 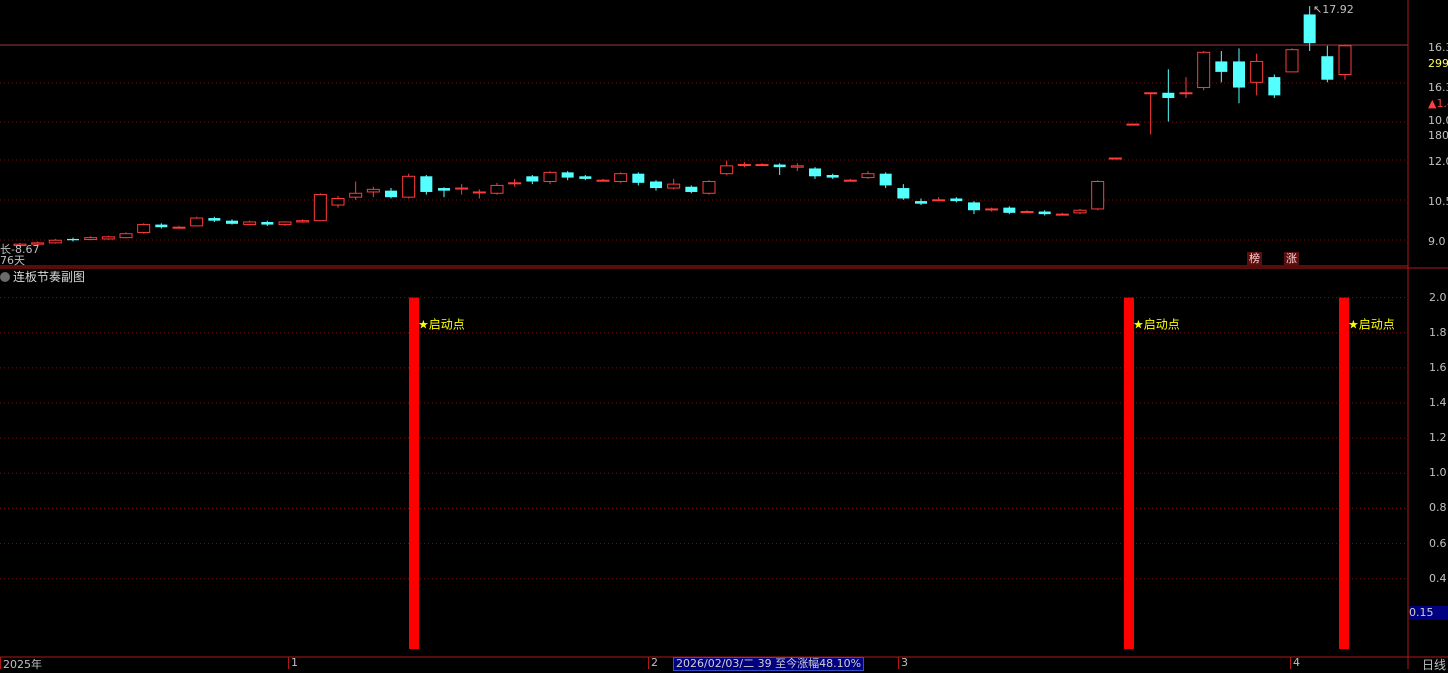 What do you see at coordinates (654, 662) in the screenshot?
I see `x-axis-label: 2` at bounding box center [654, 662].